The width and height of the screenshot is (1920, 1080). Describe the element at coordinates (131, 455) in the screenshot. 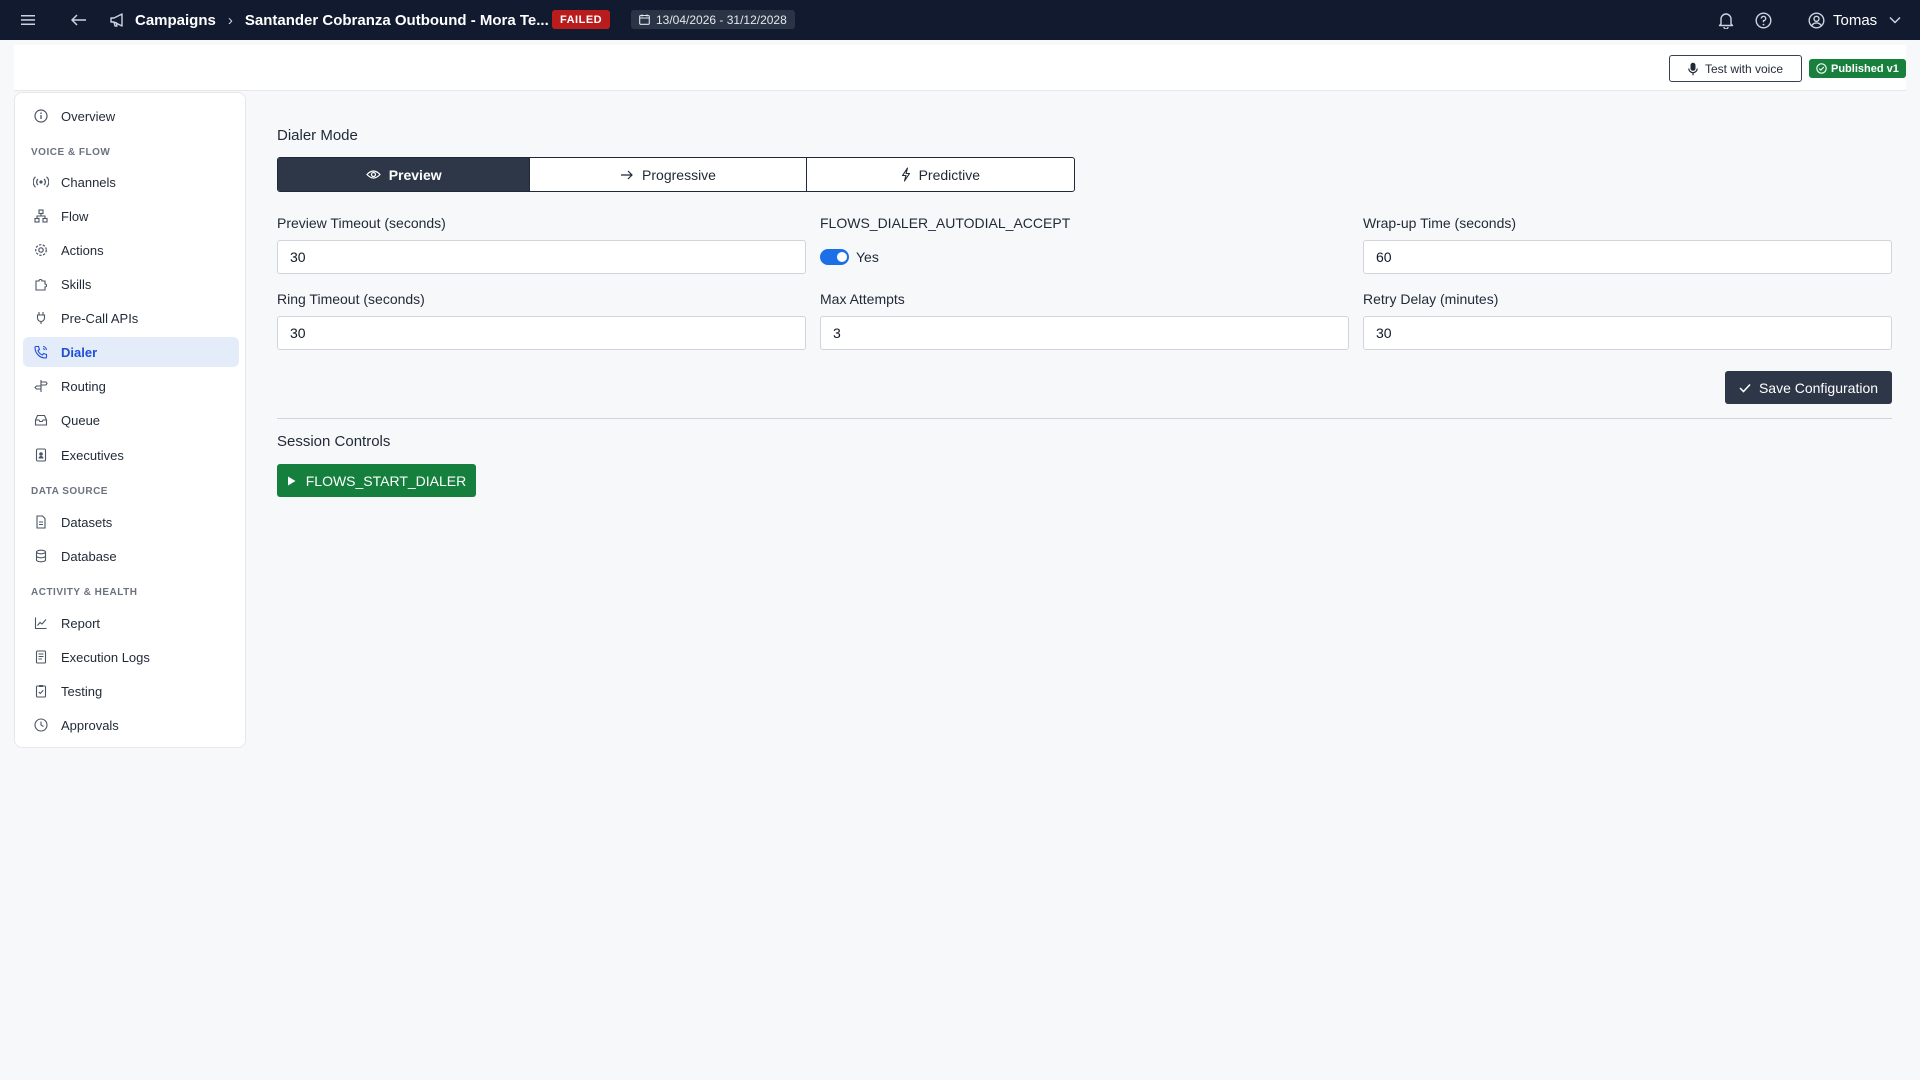

I see `sidebar-item-executives: Executives` at that location.